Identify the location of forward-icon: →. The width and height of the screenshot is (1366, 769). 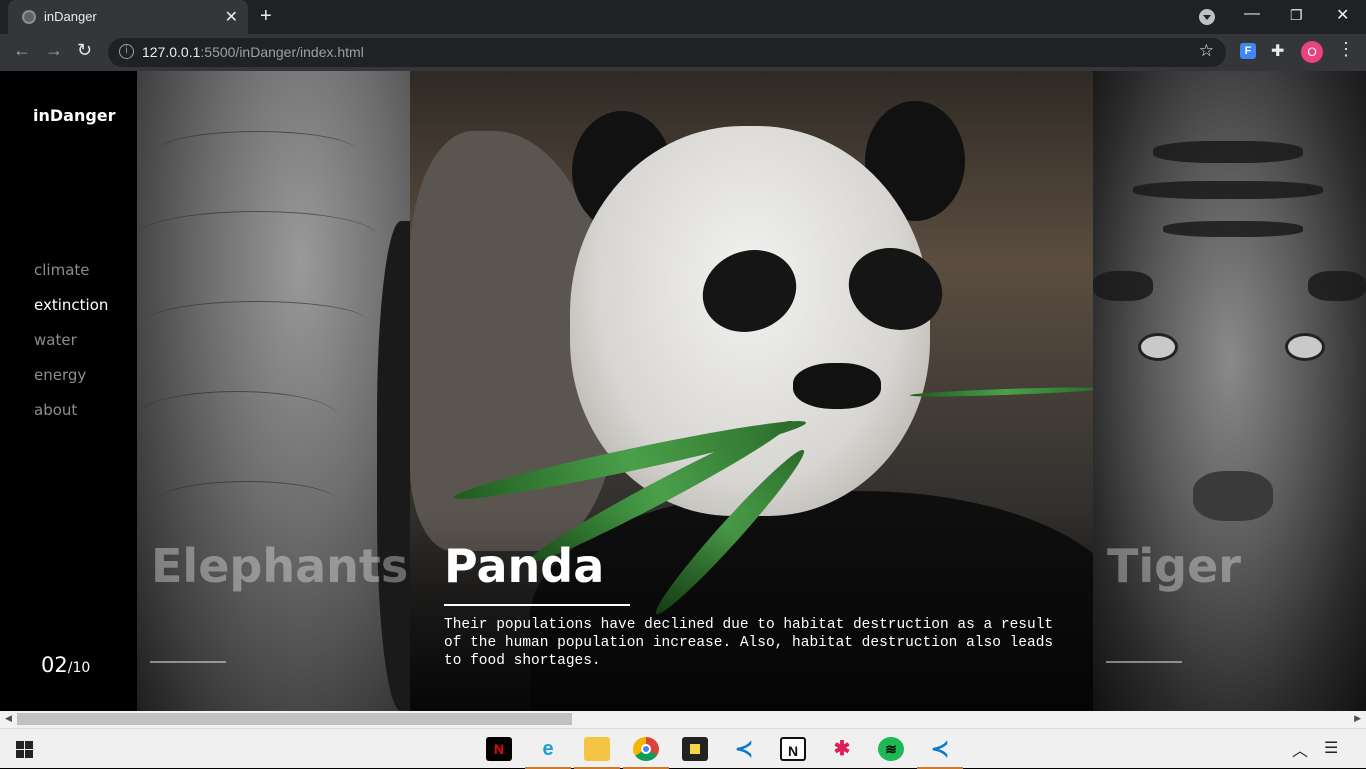
(54, 50).